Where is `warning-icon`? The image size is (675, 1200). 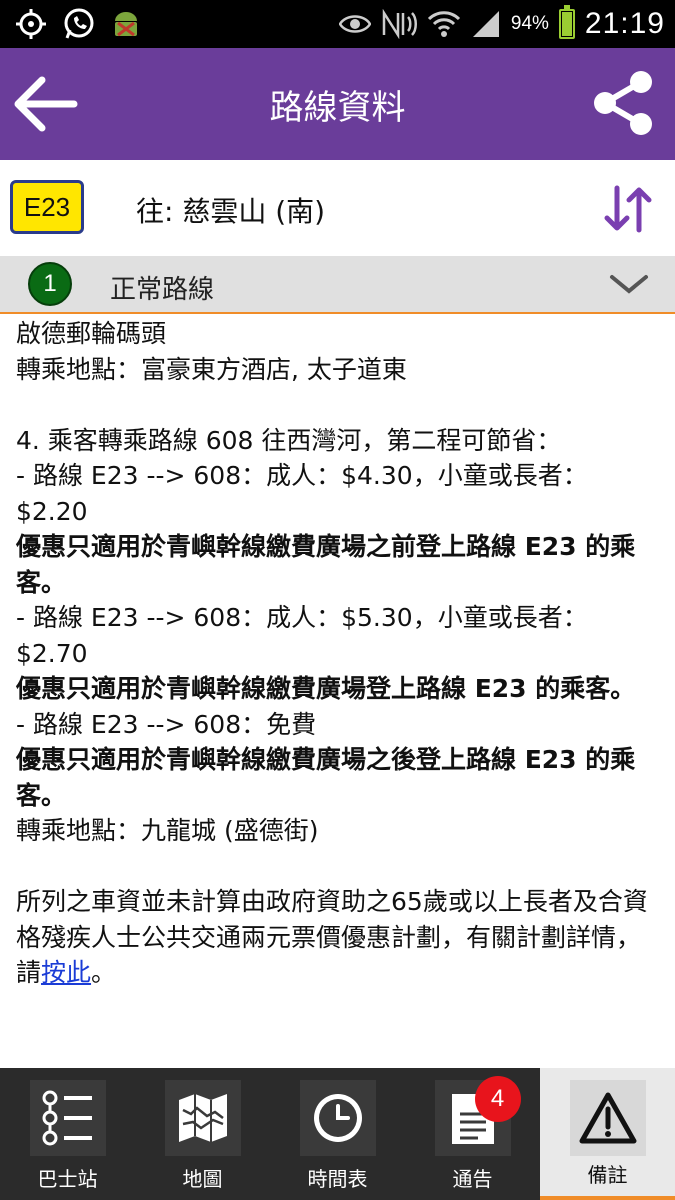 warning-icon is located at coordinates (607, 1118).